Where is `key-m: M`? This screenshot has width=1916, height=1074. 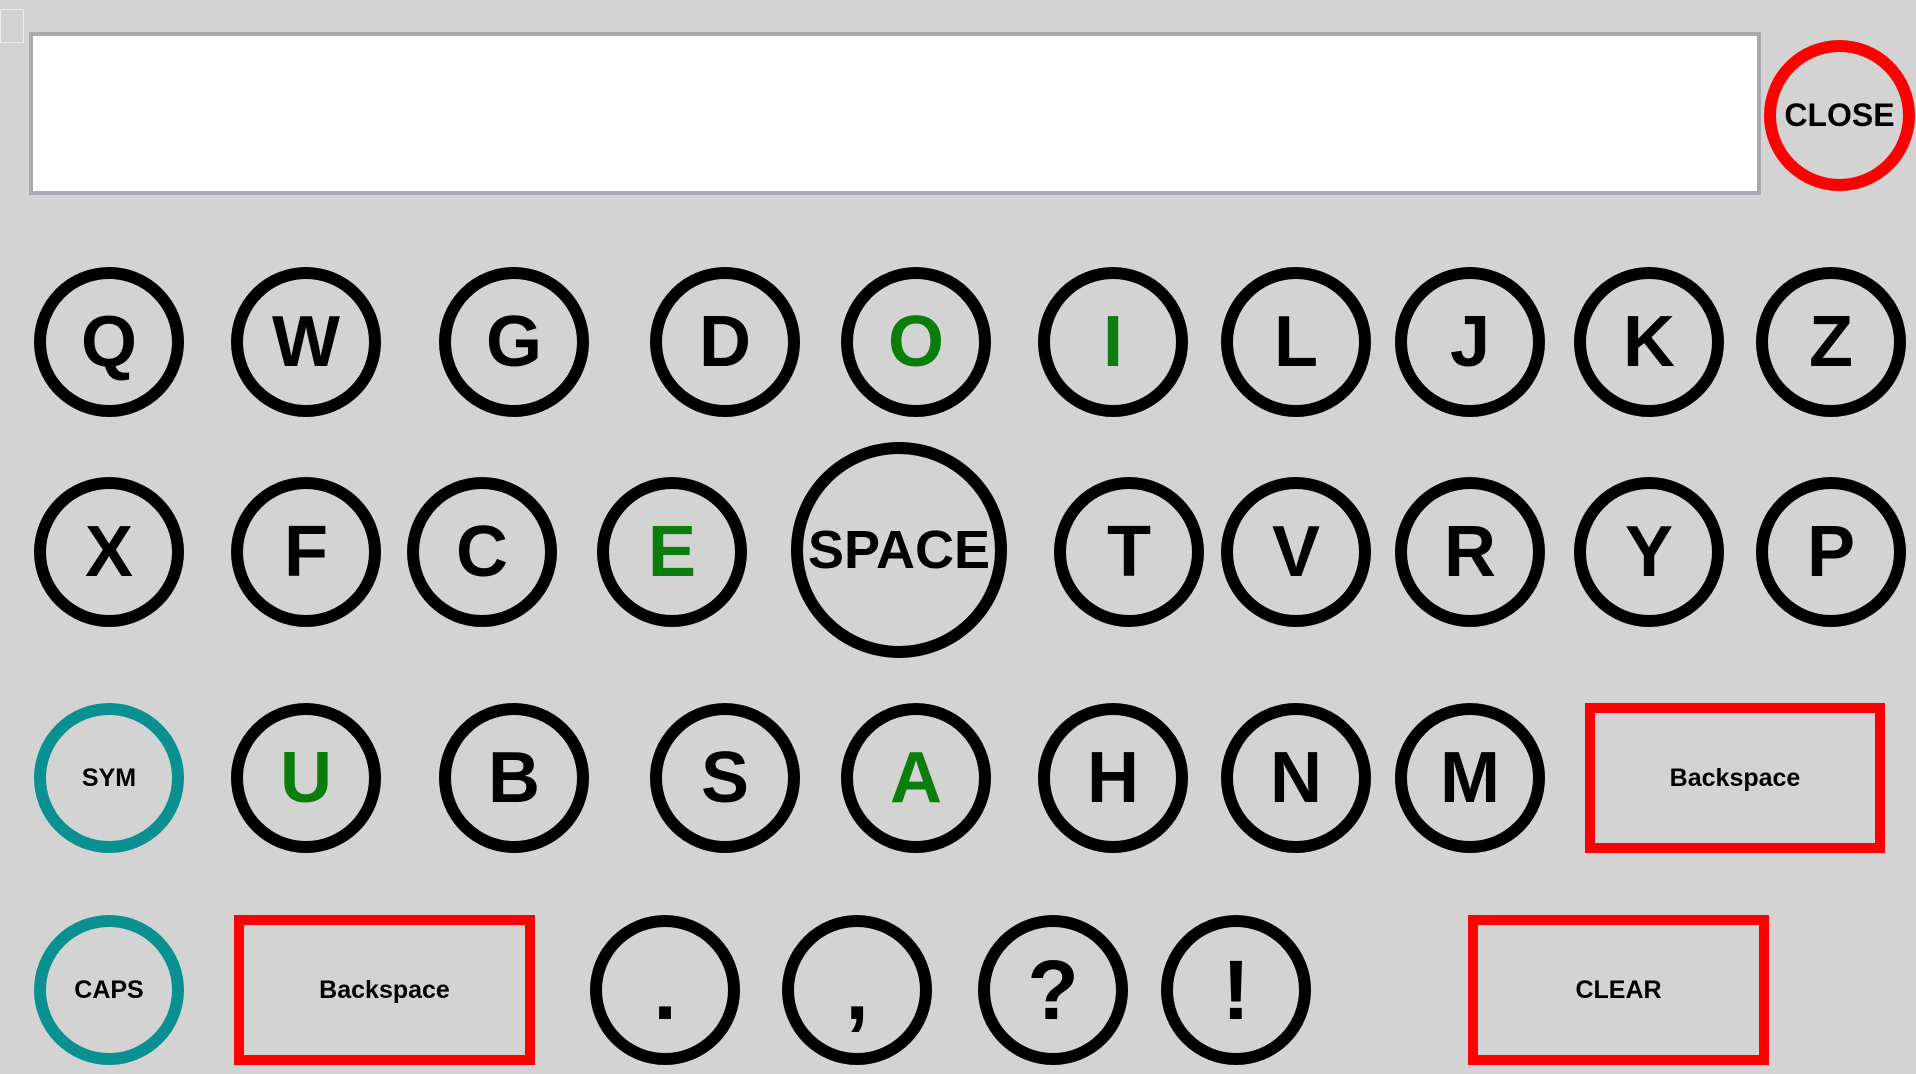
key-m: M is located at coordinates (1470, 778).